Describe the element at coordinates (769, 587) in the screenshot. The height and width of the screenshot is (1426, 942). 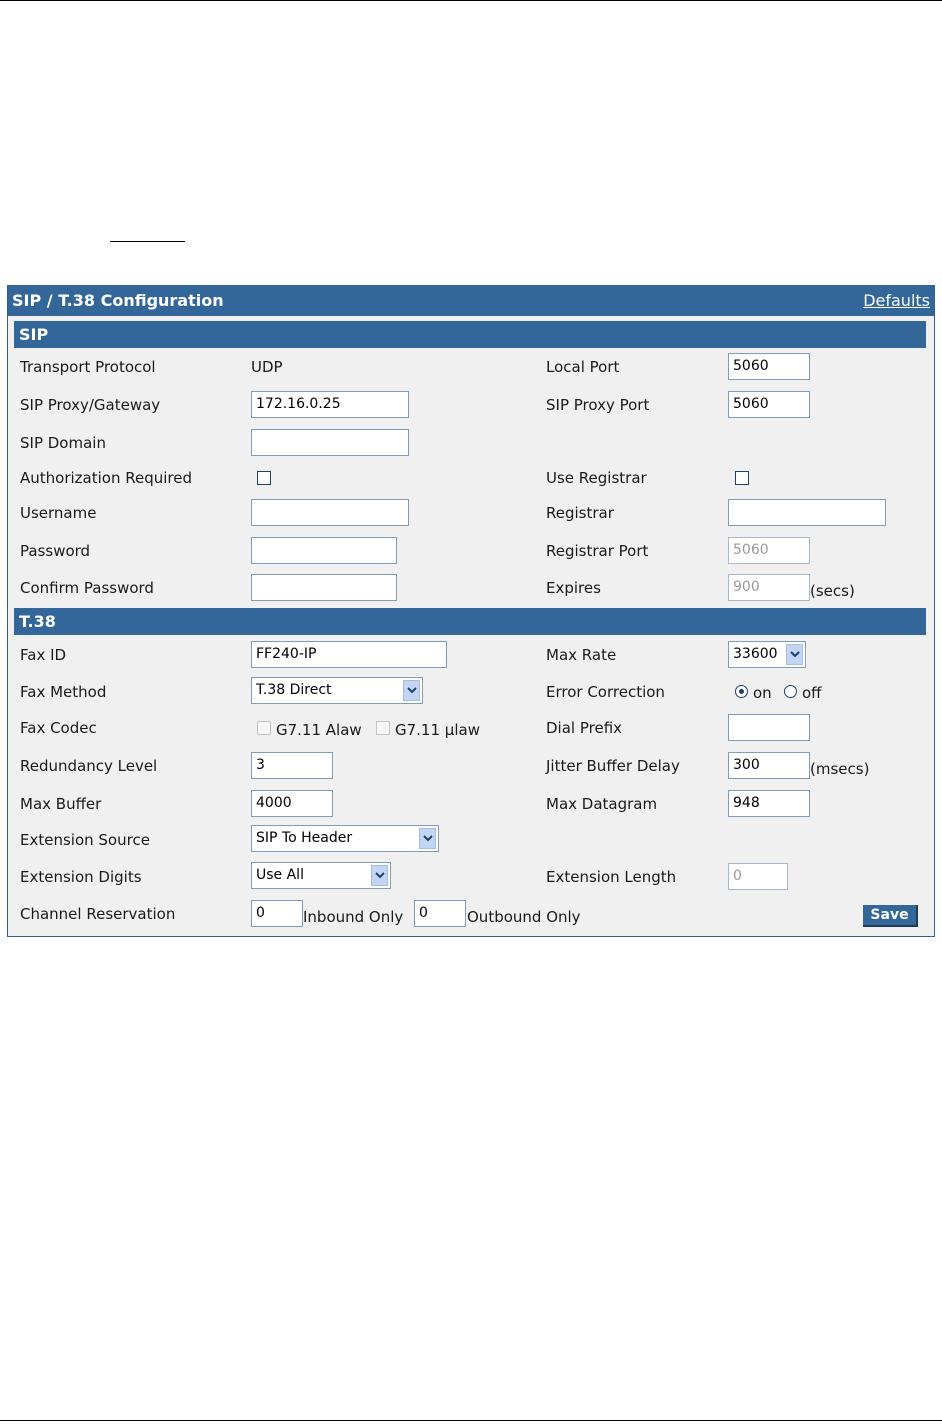
I see `expires-input: 900` at that location.